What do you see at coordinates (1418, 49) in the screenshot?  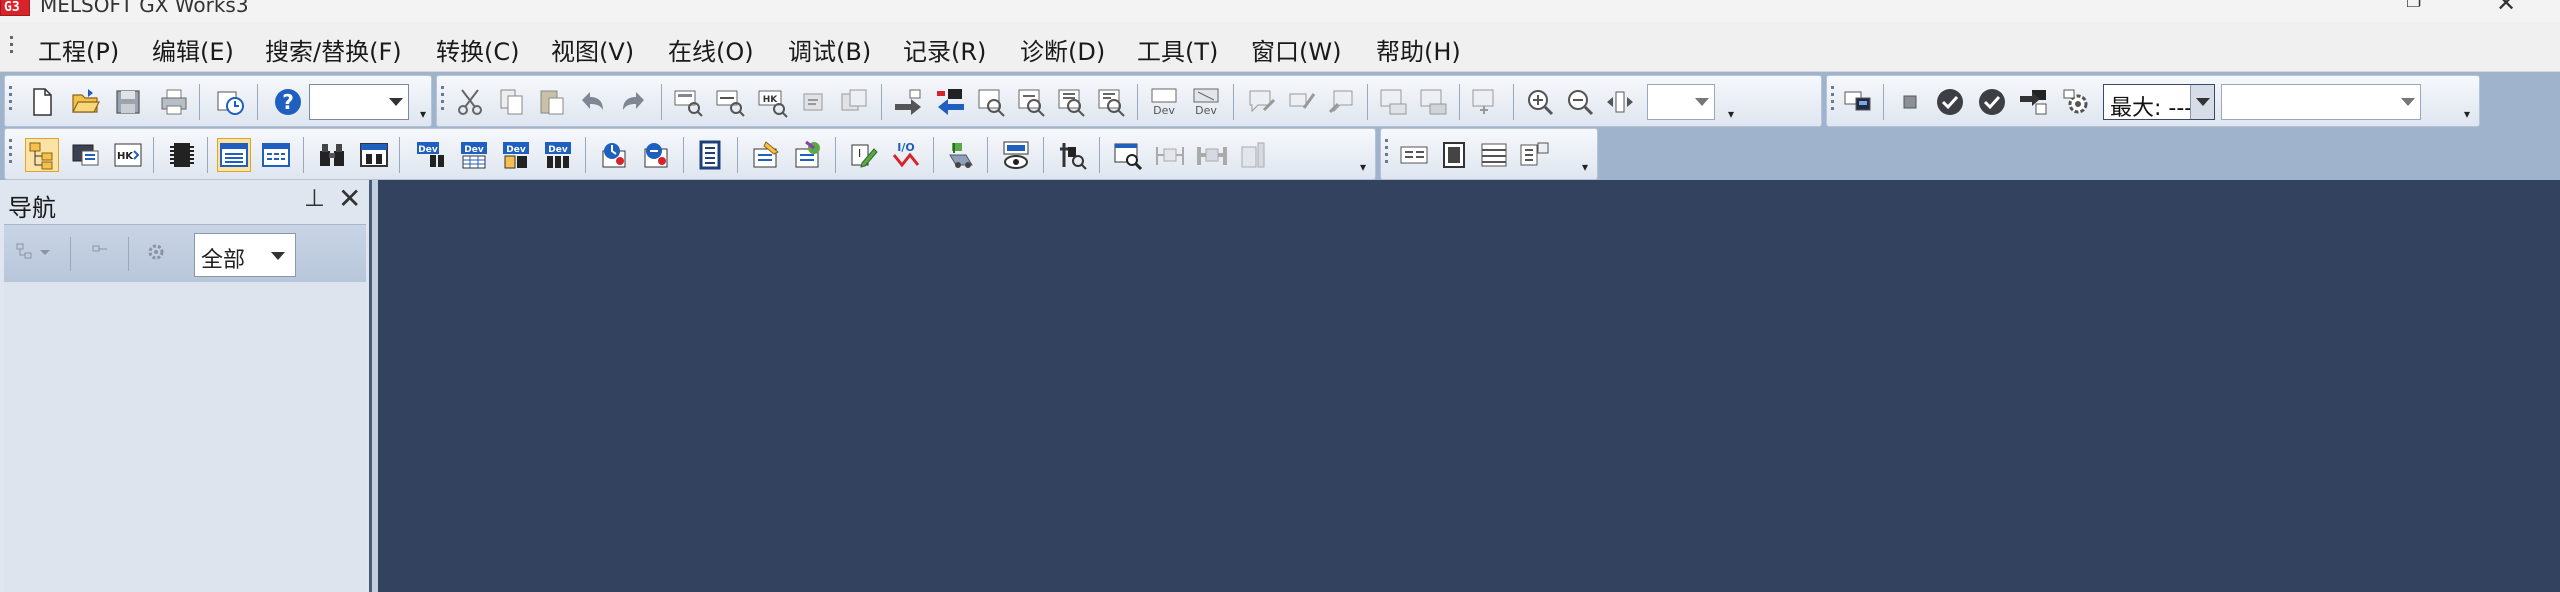 I see `menu-help: 帮助(H)` at bounding box center [1418, 49].